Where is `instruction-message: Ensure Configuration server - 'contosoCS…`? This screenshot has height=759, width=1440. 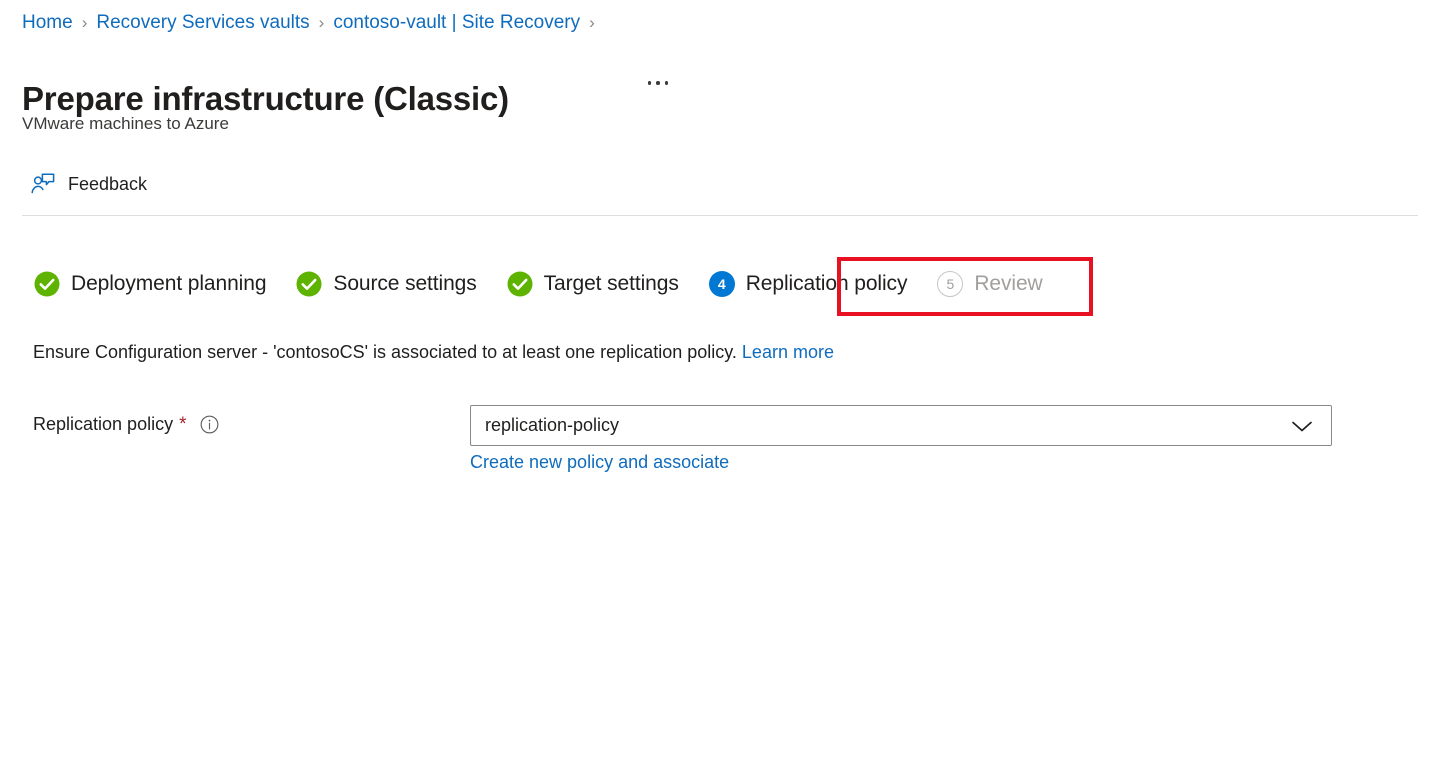 instruction-message: Ensure Configuration server - 'contosoCS… is located at coordinates (385, 352).